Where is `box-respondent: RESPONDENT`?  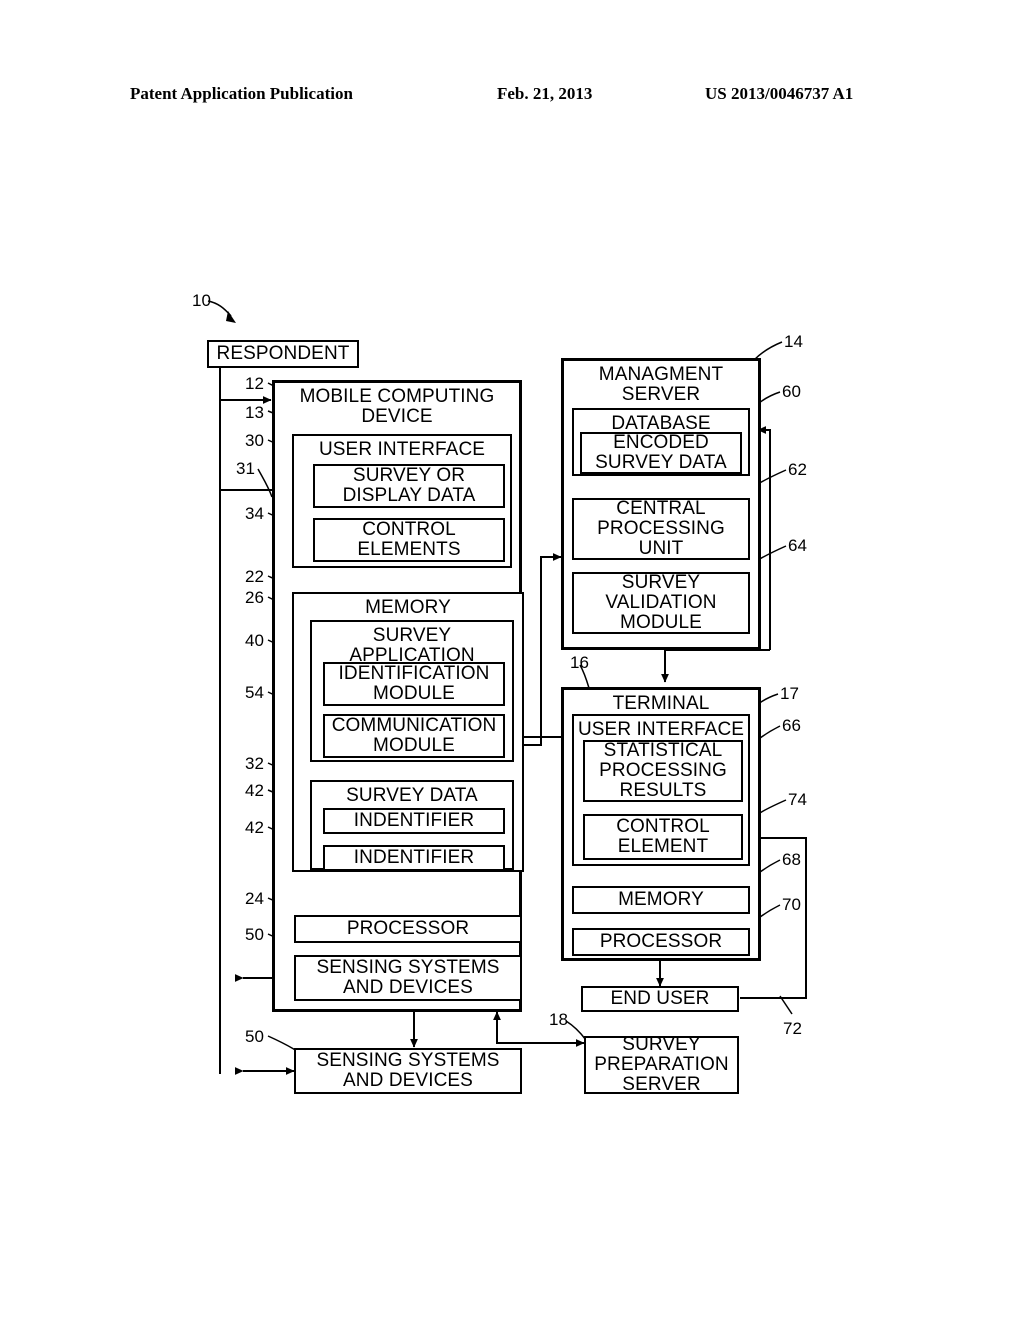
box-respondent: RESPONDENT is located at coordinates (283, 354).